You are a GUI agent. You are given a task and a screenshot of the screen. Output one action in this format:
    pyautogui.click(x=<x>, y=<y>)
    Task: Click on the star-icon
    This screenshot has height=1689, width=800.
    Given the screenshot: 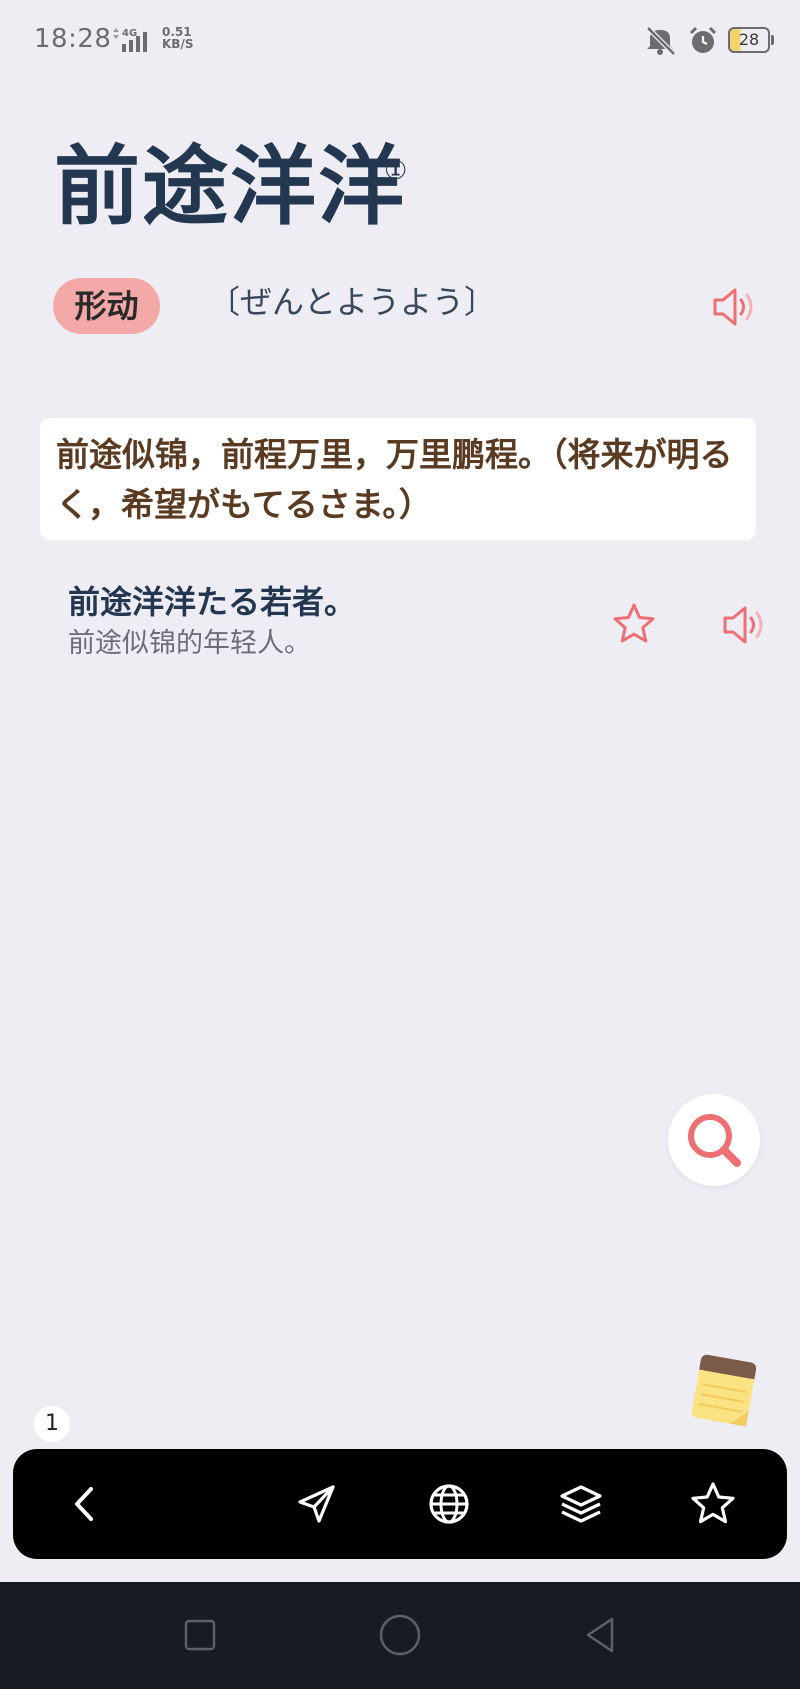 What is the action you would take?
    pyautogui.click(x=713, y=1503)
    